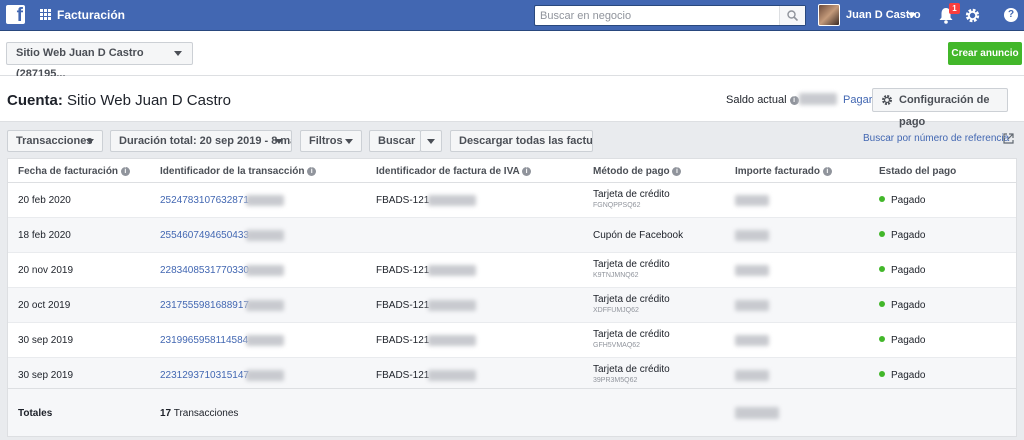 This screenshot has height=440, width=1024. What do you see at coordinates (752, 375) in the screenshot?
I see `amount-billed-redacted` at bounding box center [752, 375].